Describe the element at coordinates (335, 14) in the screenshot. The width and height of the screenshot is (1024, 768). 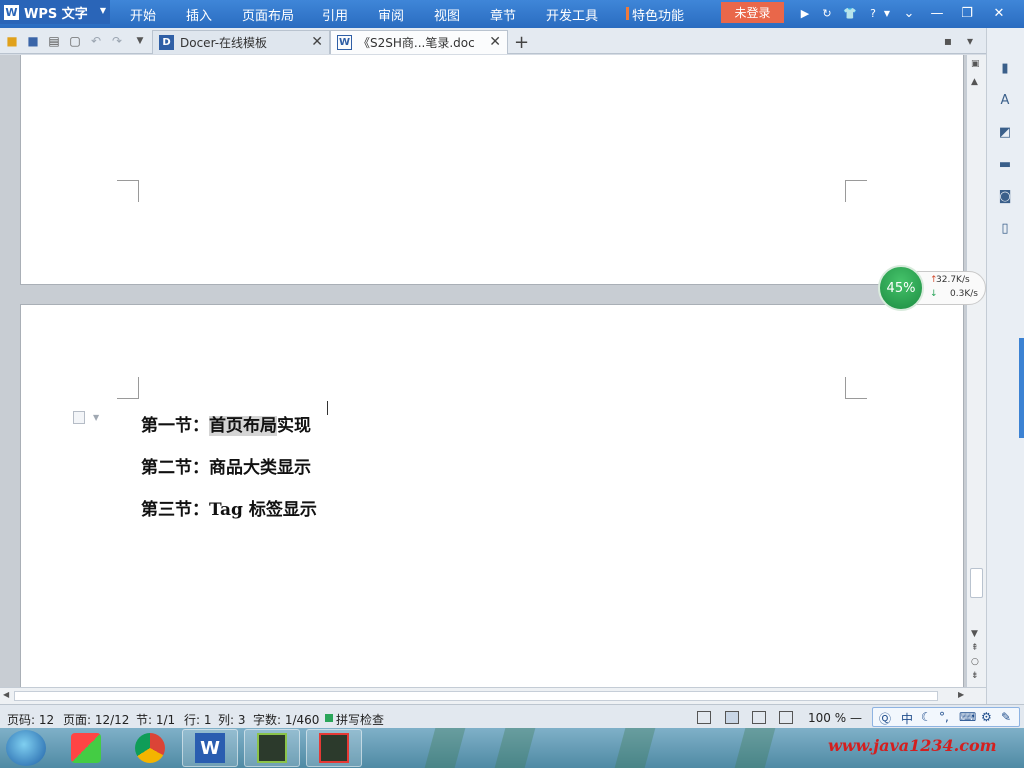
I see `tab-references: 引用` at that location.